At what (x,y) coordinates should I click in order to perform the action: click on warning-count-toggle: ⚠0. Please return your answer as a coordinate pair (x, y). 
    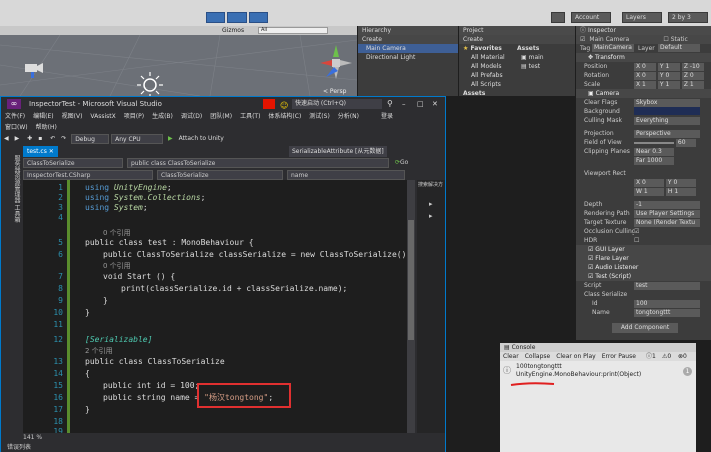
    Looking at the image, I should click on (666, 356).